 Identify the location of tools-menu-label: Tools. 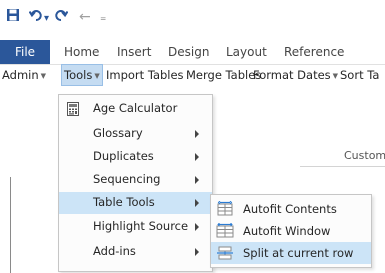
(78, 75).